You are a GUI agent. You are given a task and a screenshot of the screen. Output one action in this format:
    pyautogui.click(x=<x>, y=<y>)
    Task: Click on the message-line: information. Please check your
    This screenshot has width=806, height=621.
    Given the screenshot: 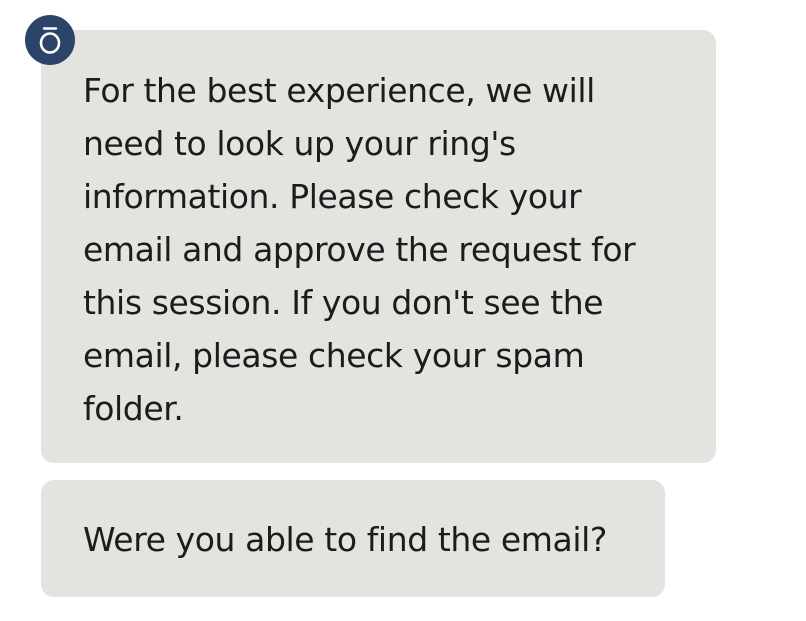 What is the action you would take?
    pyautogui.click(x=332, y=196)
    